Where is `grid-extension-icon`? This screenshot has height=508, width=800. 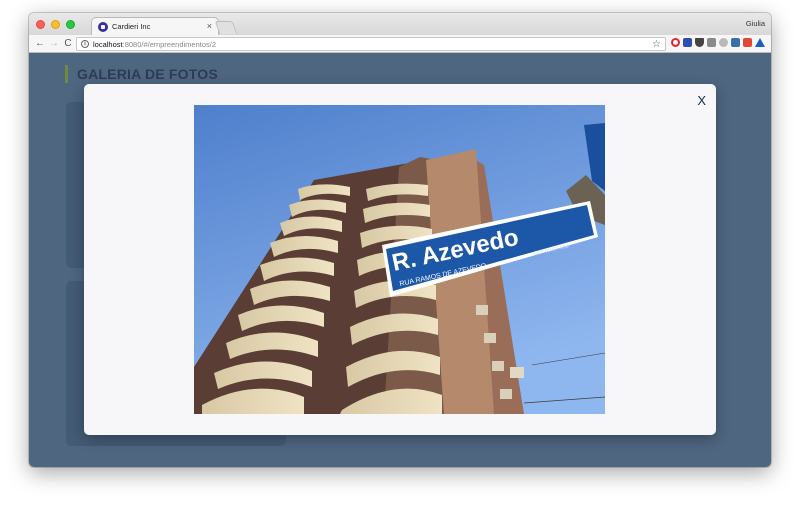
grid-extension-icon is located at coordinates (711, 42).